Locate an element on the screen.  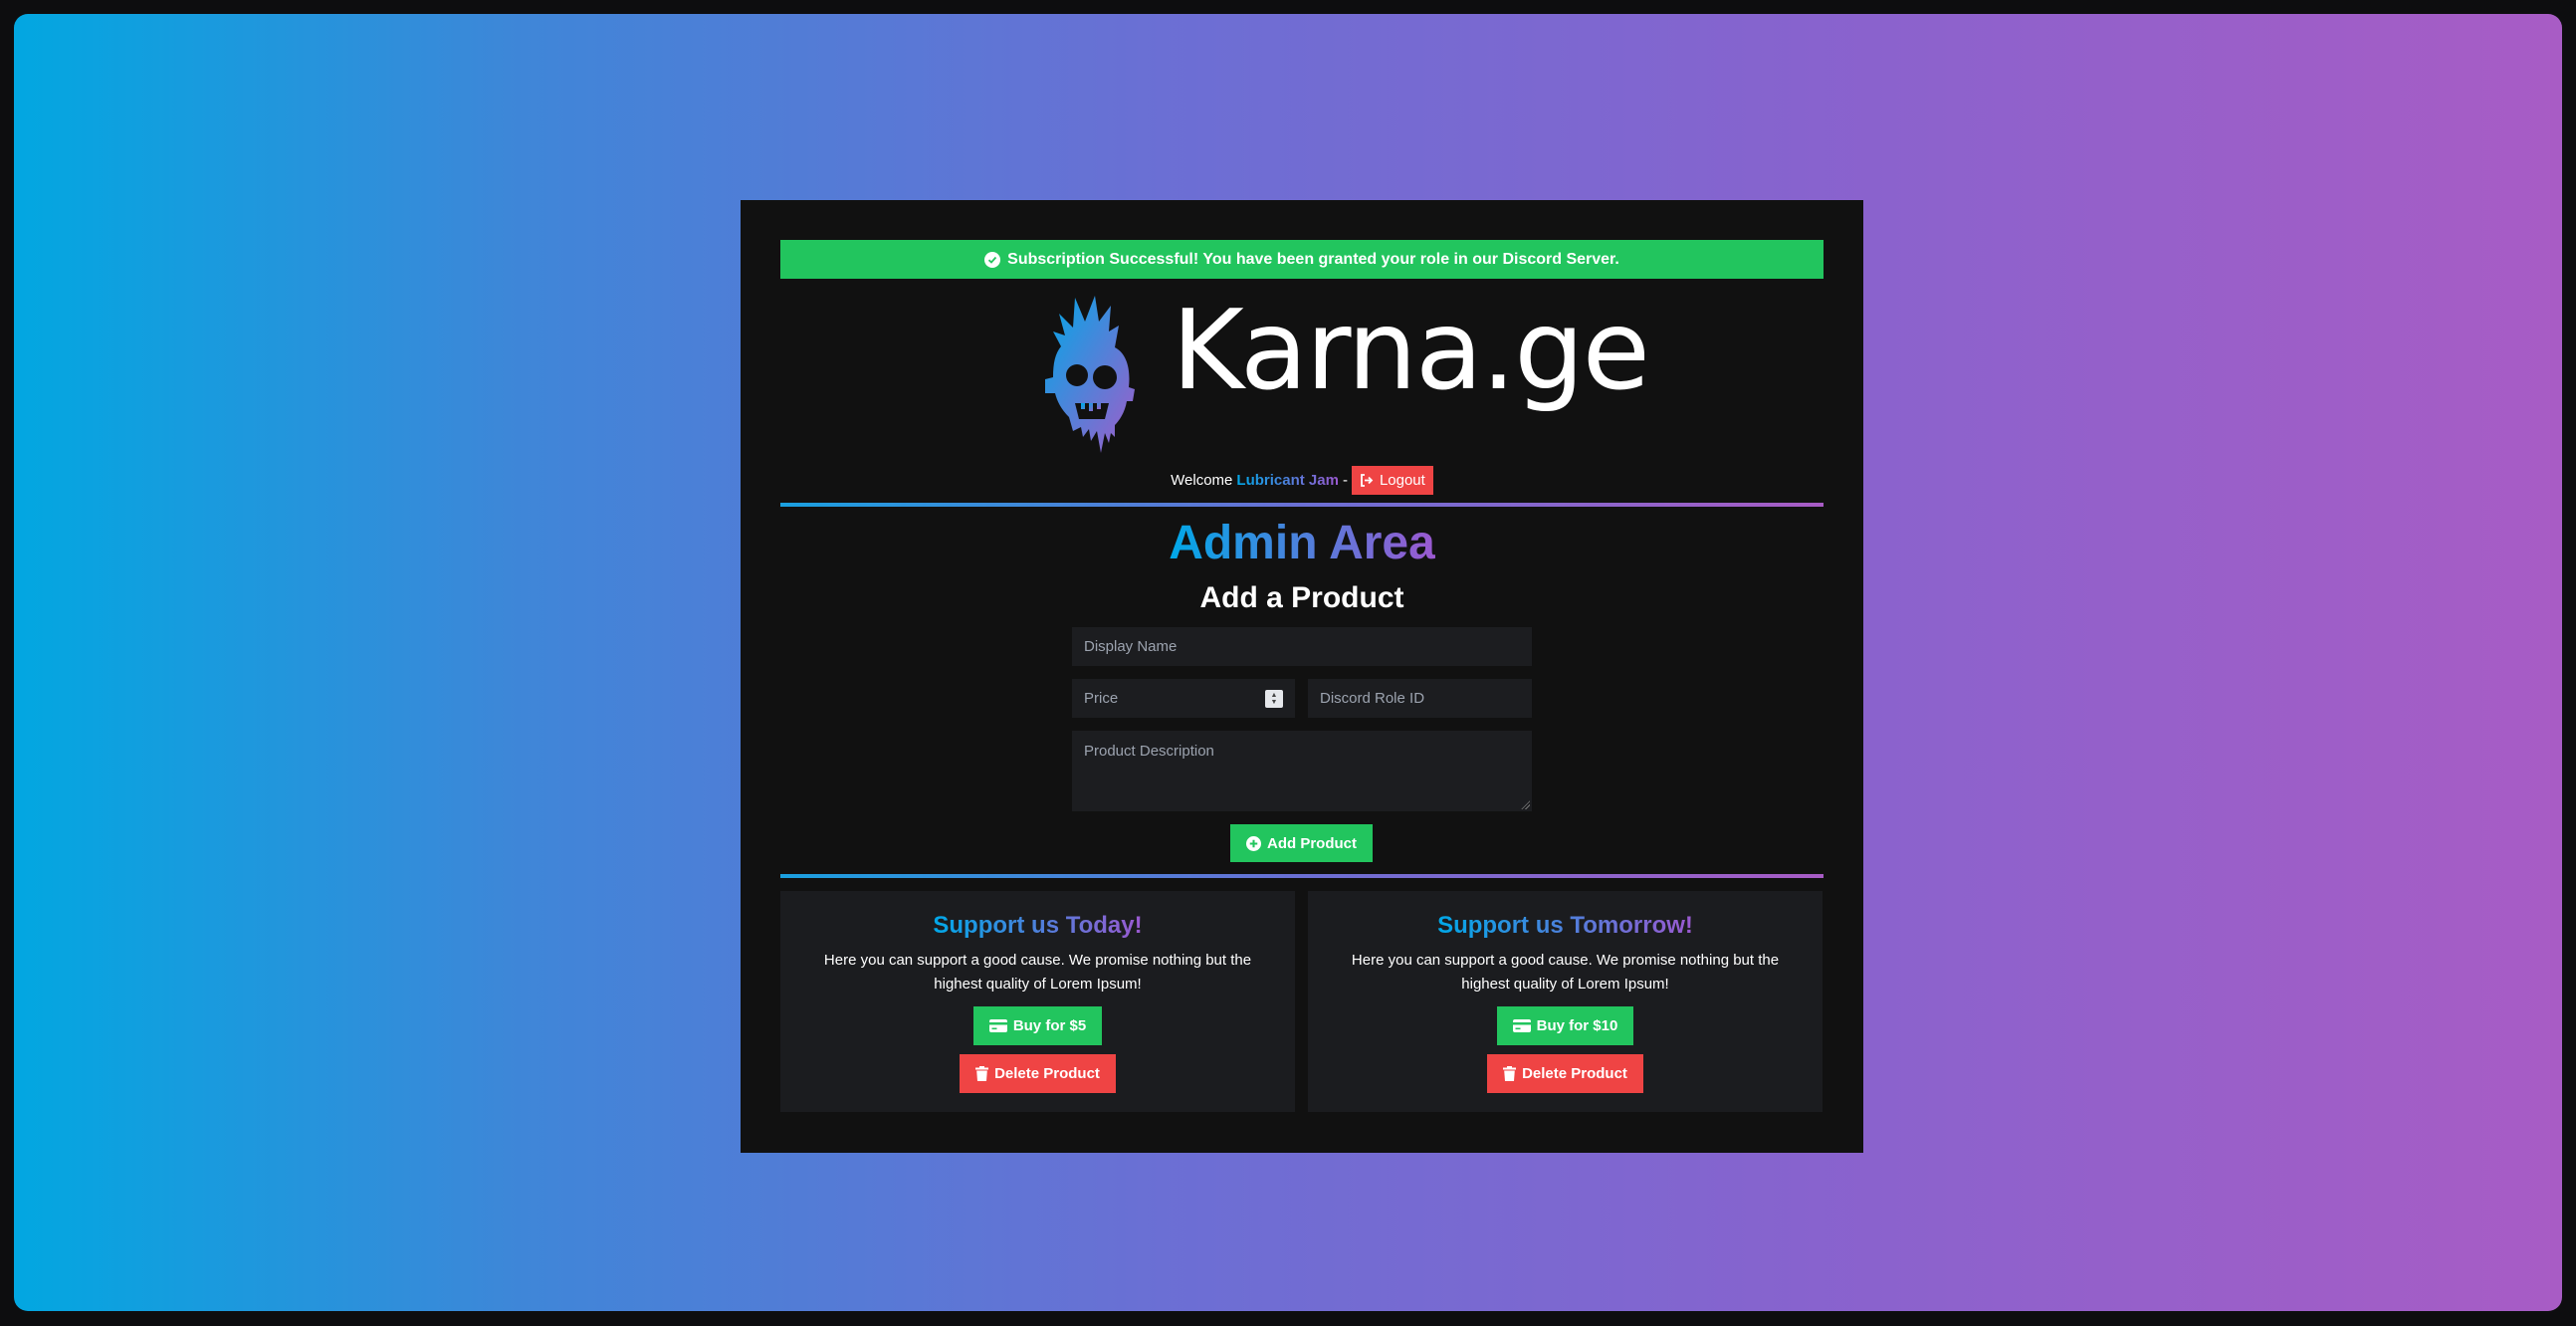
sign-out-icon is located at coordinates (1367, 480).